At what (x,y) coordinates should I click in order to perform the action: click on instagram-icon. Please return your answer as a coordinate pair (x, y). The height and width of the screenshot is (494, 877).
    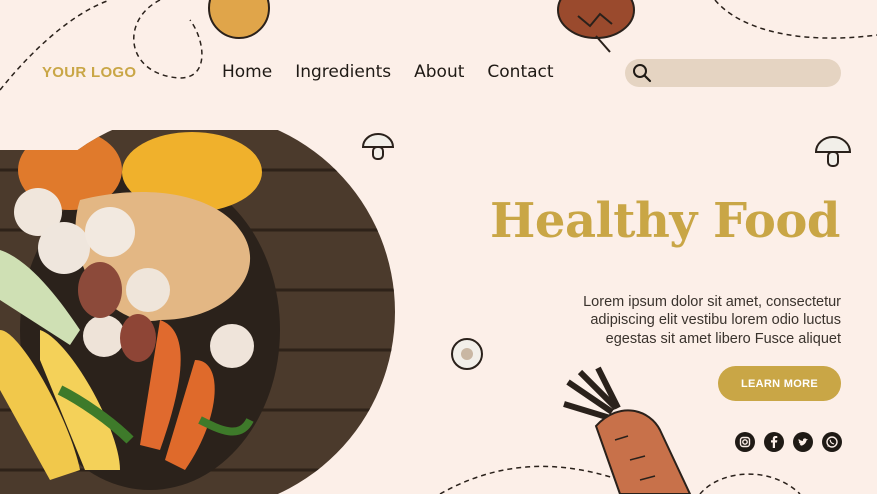
    Looking at the image, I should click on (745, 442).